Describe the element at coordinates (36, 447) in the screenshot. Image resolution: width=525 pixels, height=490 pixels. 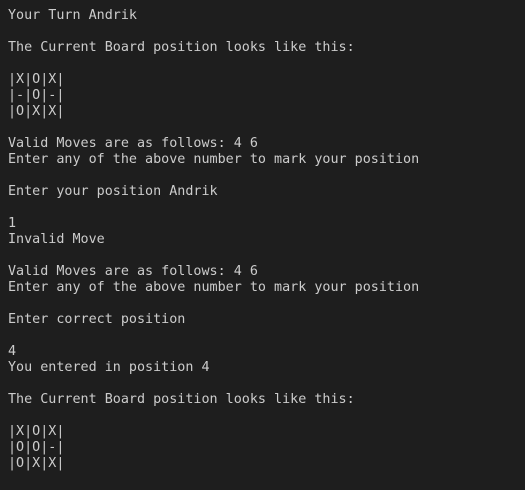
I see `board-row: |O|O|-|` at that location.